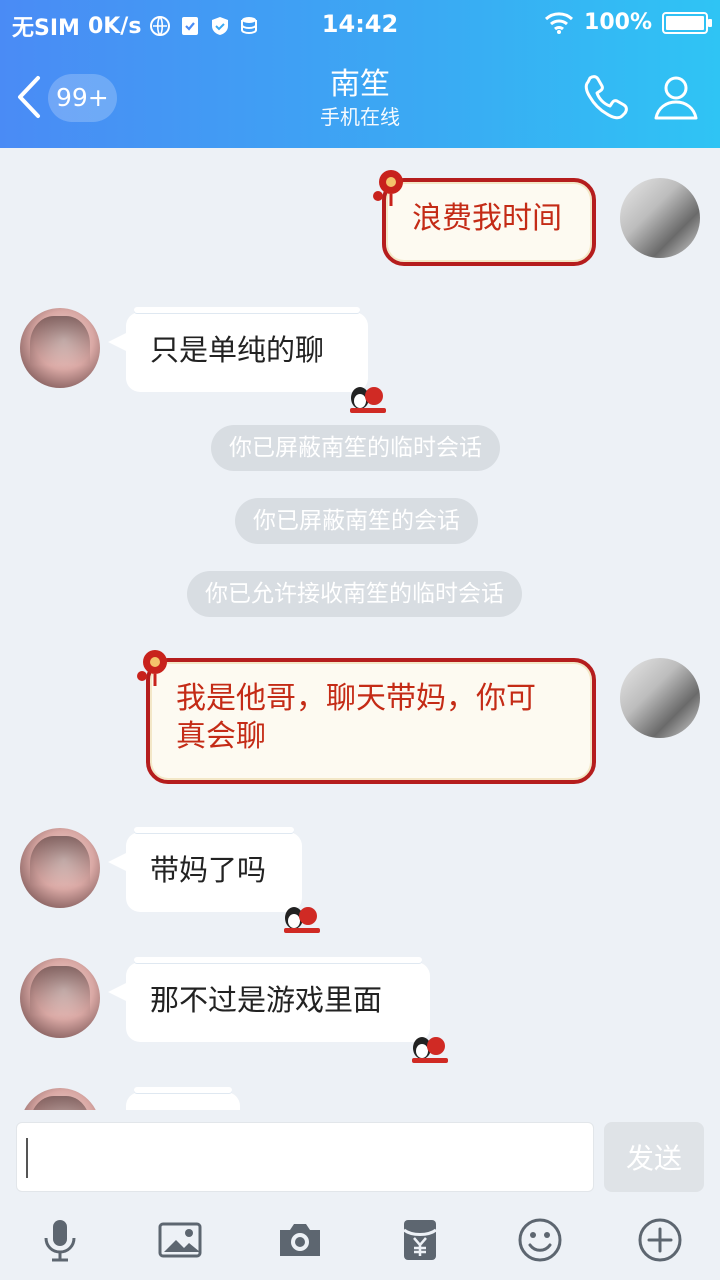  What do you see at coordinates (606, 98) in the screenshot?
I see `phone-call-icon` at bounding box center [606, 98].